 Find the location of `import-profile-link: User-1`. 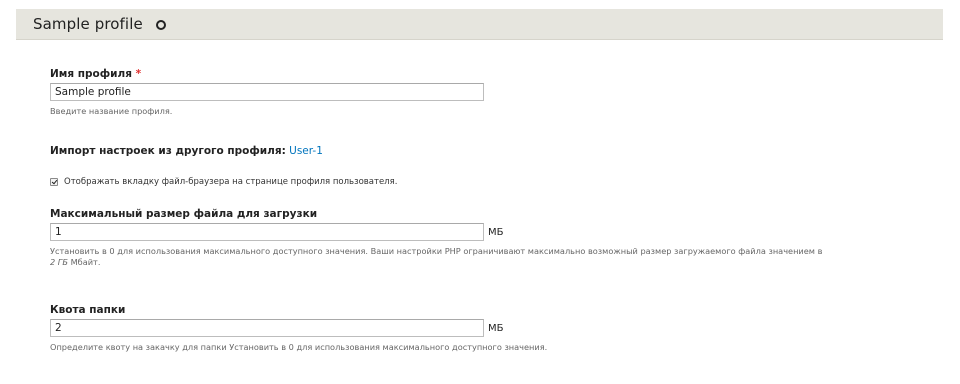

import-profile-link: User-1 is located at coordinates (306, 151).